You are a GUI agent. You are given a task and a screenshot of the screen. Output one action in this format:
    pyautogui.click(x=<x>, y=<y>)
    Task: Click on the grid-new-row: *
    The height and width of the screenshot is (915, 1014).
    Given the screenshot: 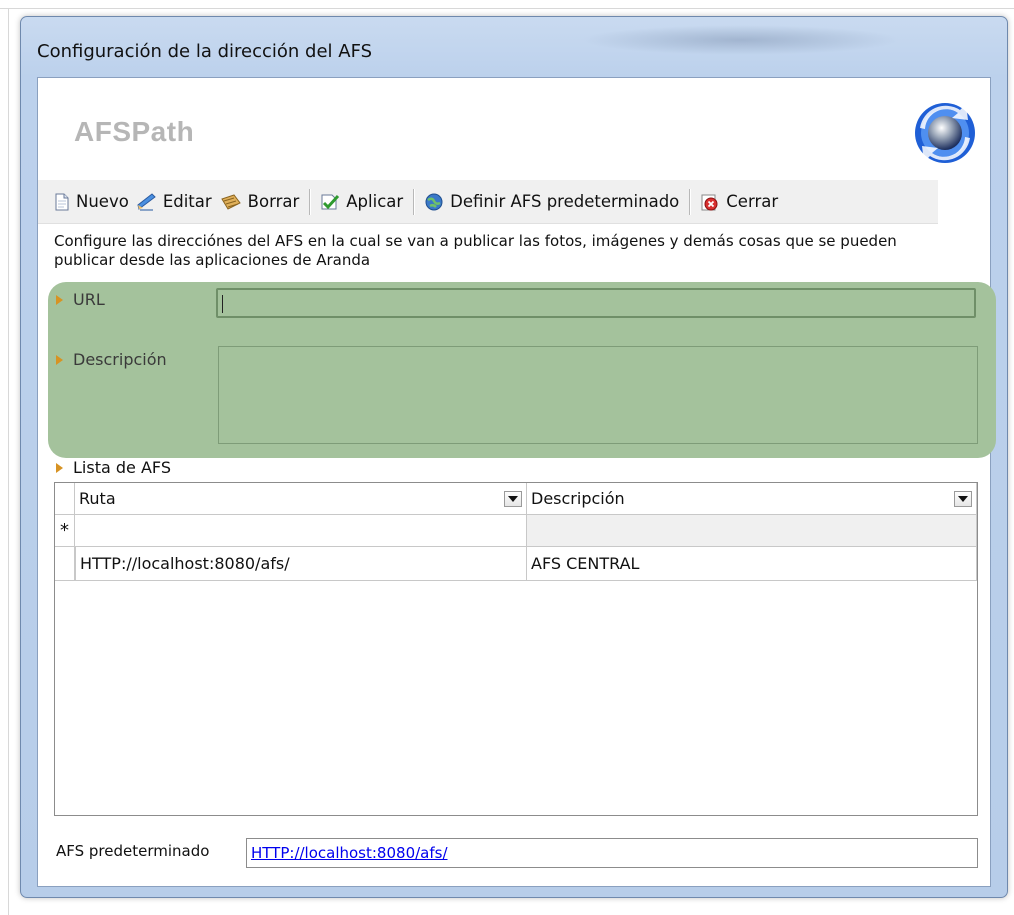 What is the action you would take?
    pyautogui.click(x=516, y=531)
    